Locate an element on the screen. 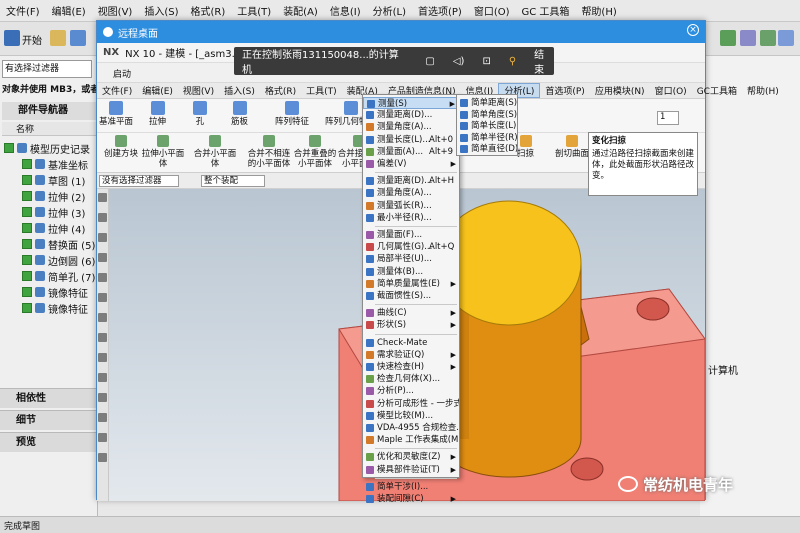  ribbon-button: 创建方块 is located at coordinates (121, 147).